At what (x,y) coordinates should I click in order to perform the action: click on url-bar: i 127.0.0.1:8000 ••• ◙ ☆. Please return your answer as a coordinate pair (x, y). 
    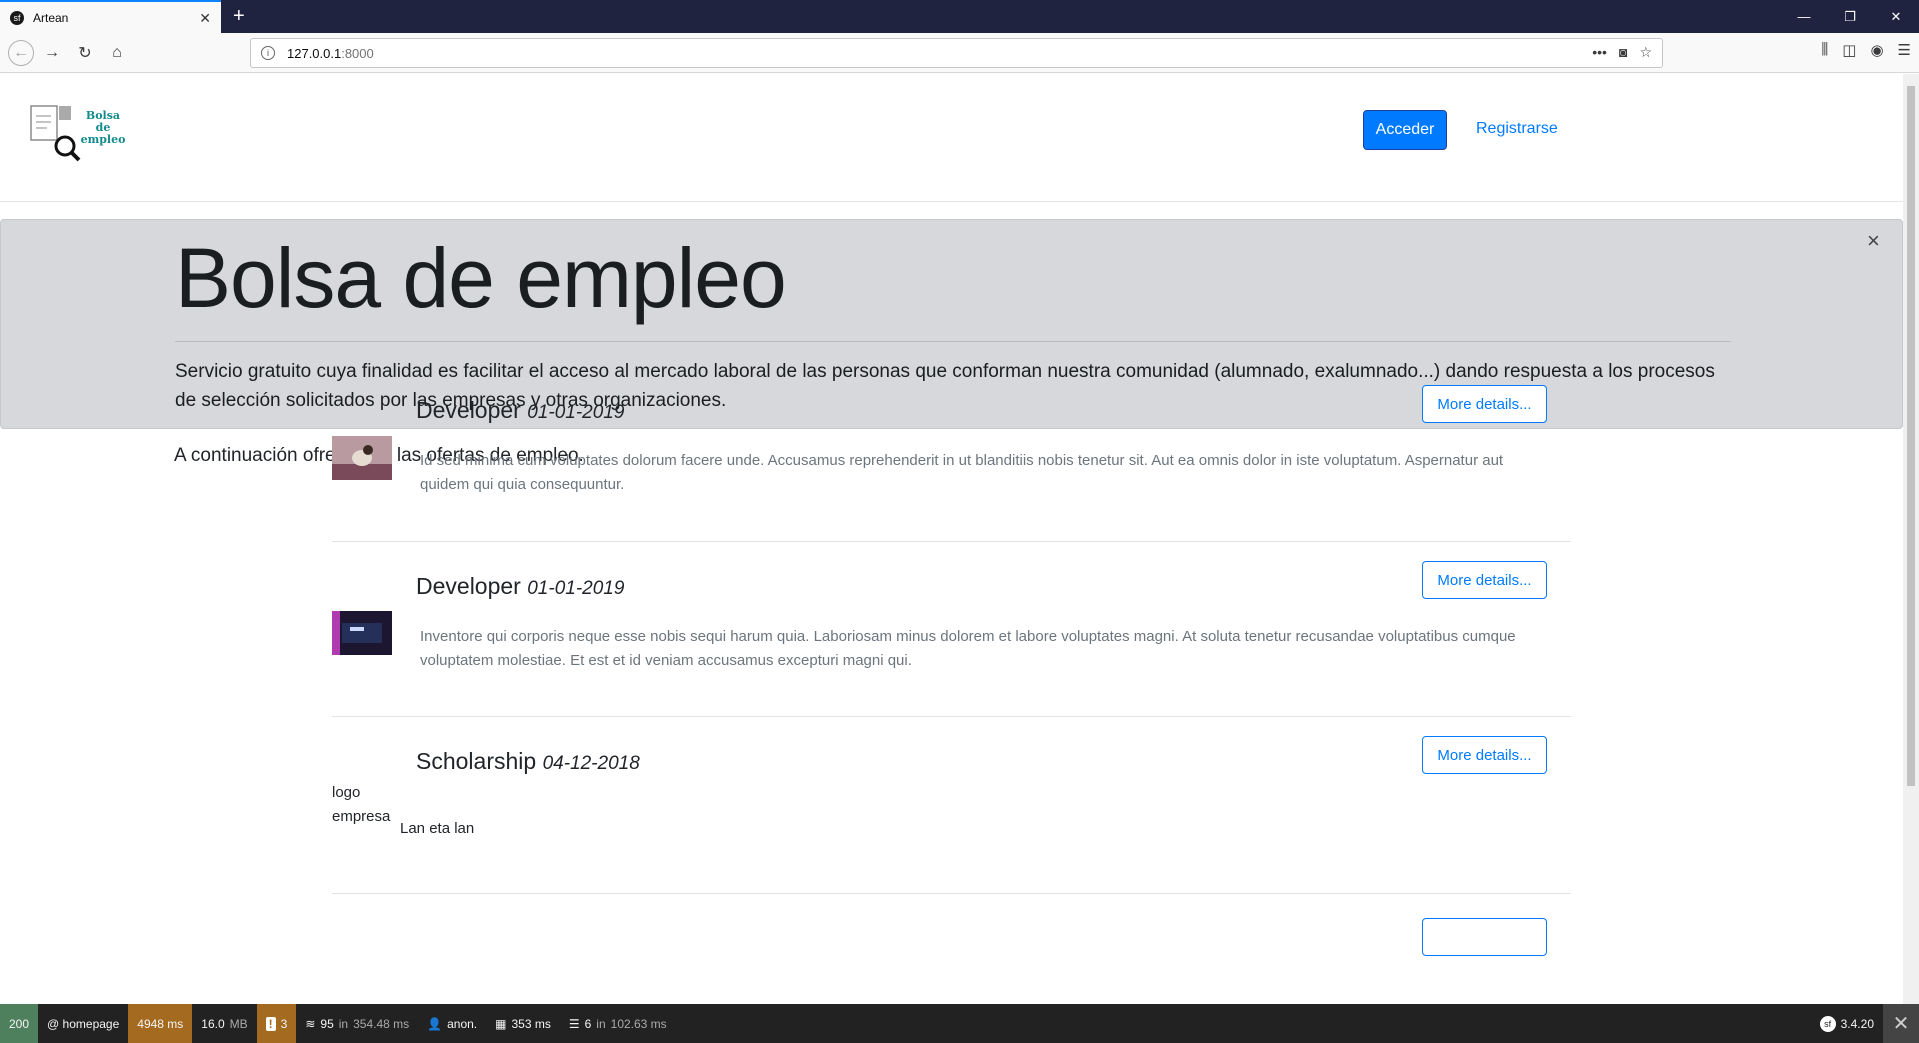
    Looking at the image, I should click on (956, 53).